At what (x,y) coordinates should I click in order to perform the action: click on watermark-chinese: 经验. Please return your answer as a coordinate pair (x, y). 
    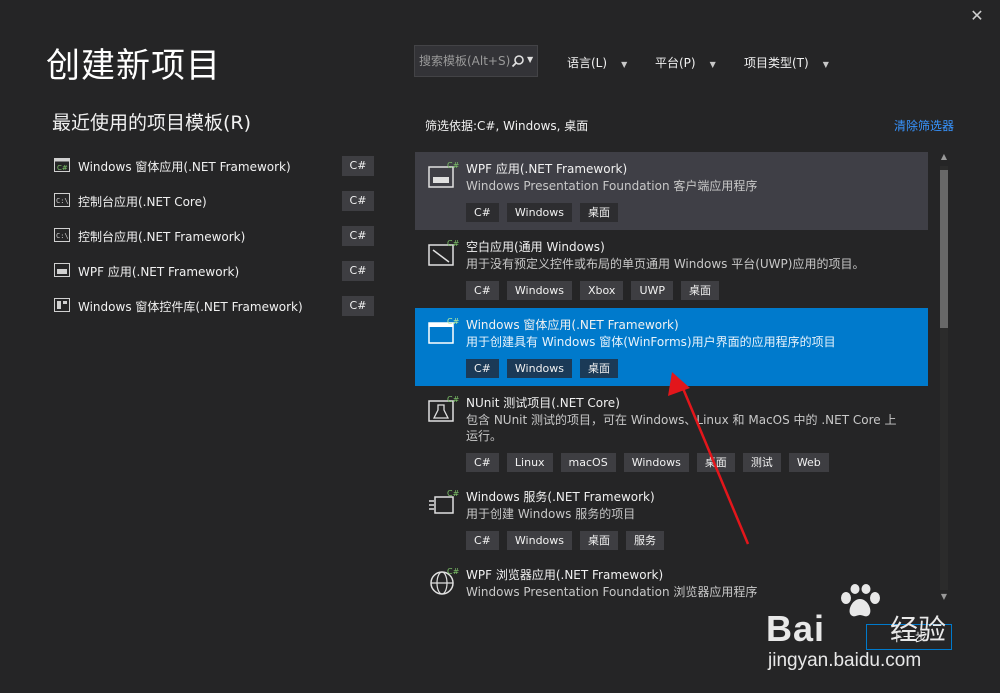
    Looking at the image, I should click on (918, 629).